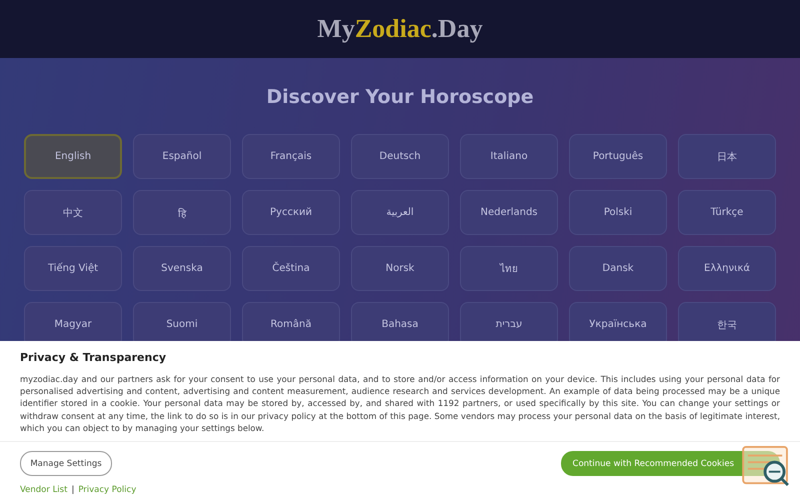 The width and height of the screenshot is (800, 500). What do you see at coordinates (66, 463) in the screenshot?
I see `manage-settings-button: Manage Settings` at bounding box center [66, 463].